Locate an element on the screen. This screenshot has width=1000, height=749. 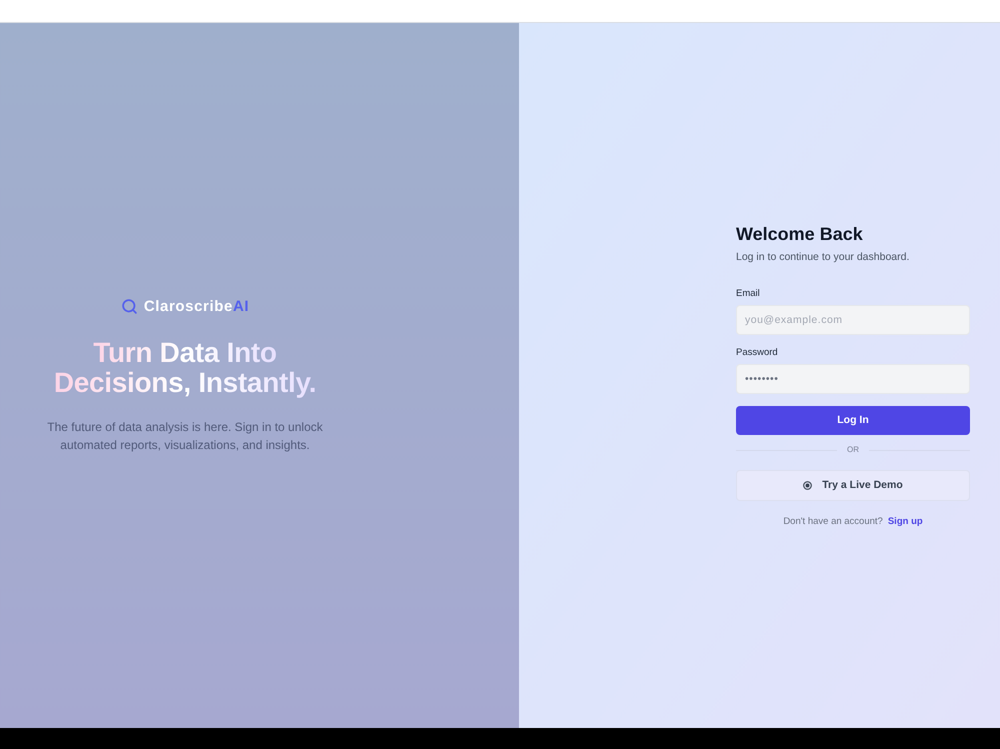
divider-label: OR is located at coordinates (853, 450).